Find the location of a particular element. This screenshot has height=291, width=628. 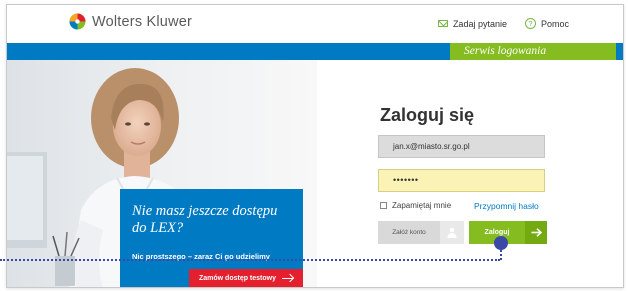

pointer-guide-line is located at coordinates (250, 260).